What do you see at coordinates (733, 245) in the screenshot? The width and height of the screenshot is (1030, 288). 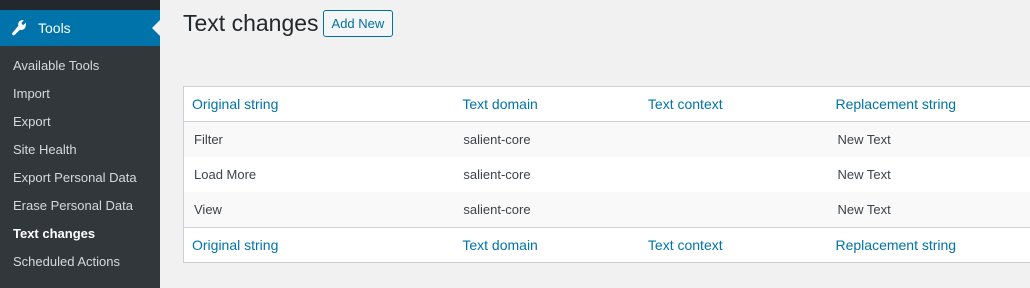 I see `column-footer-text-context: Text context` at bounding box center [733, 245].